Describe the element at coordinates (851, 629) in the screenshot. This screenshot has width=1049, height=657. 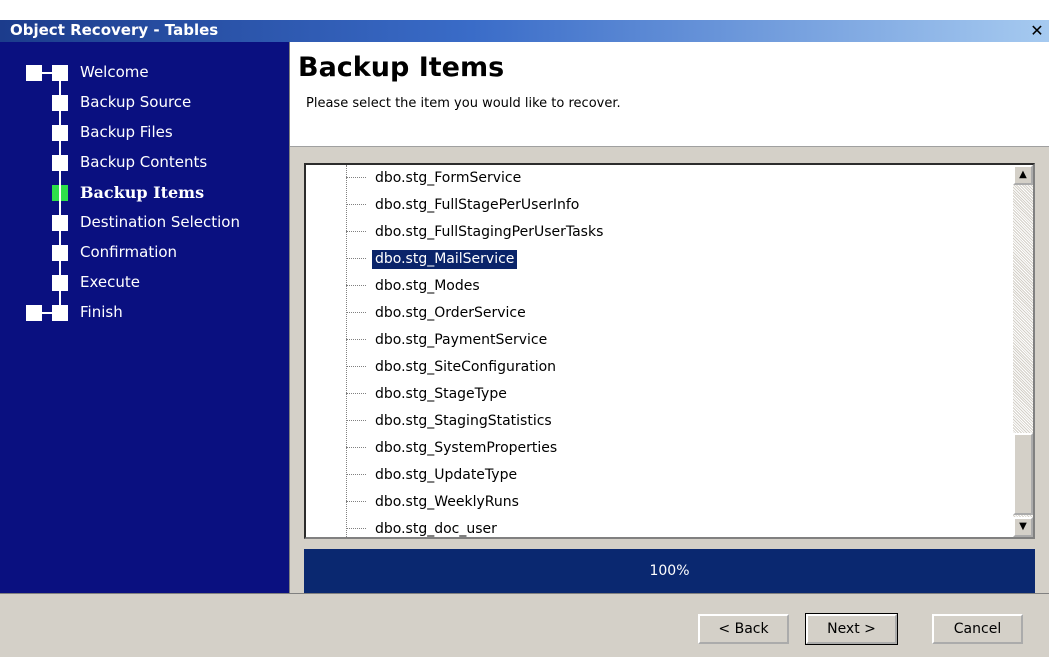
I see `next-button: Next >` at that location.